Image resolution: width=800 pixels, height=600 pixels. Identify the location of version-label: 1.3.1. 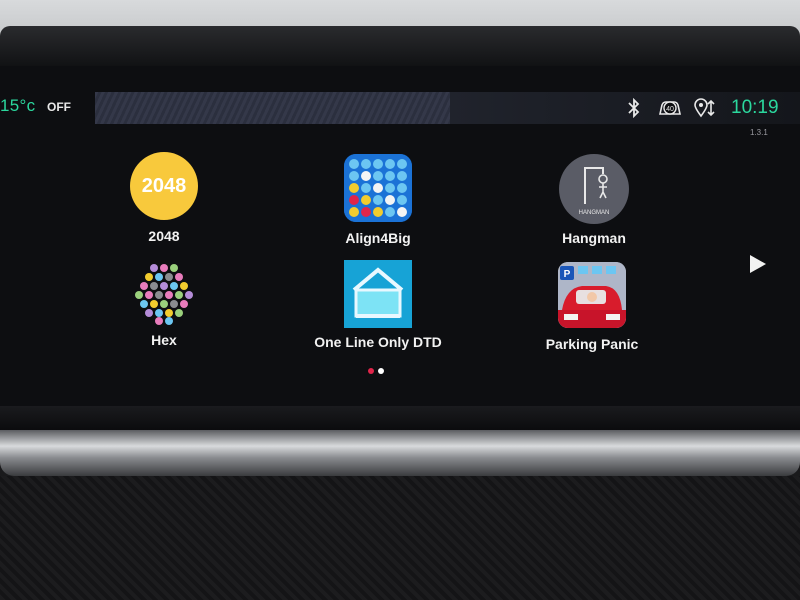
(759, 132).